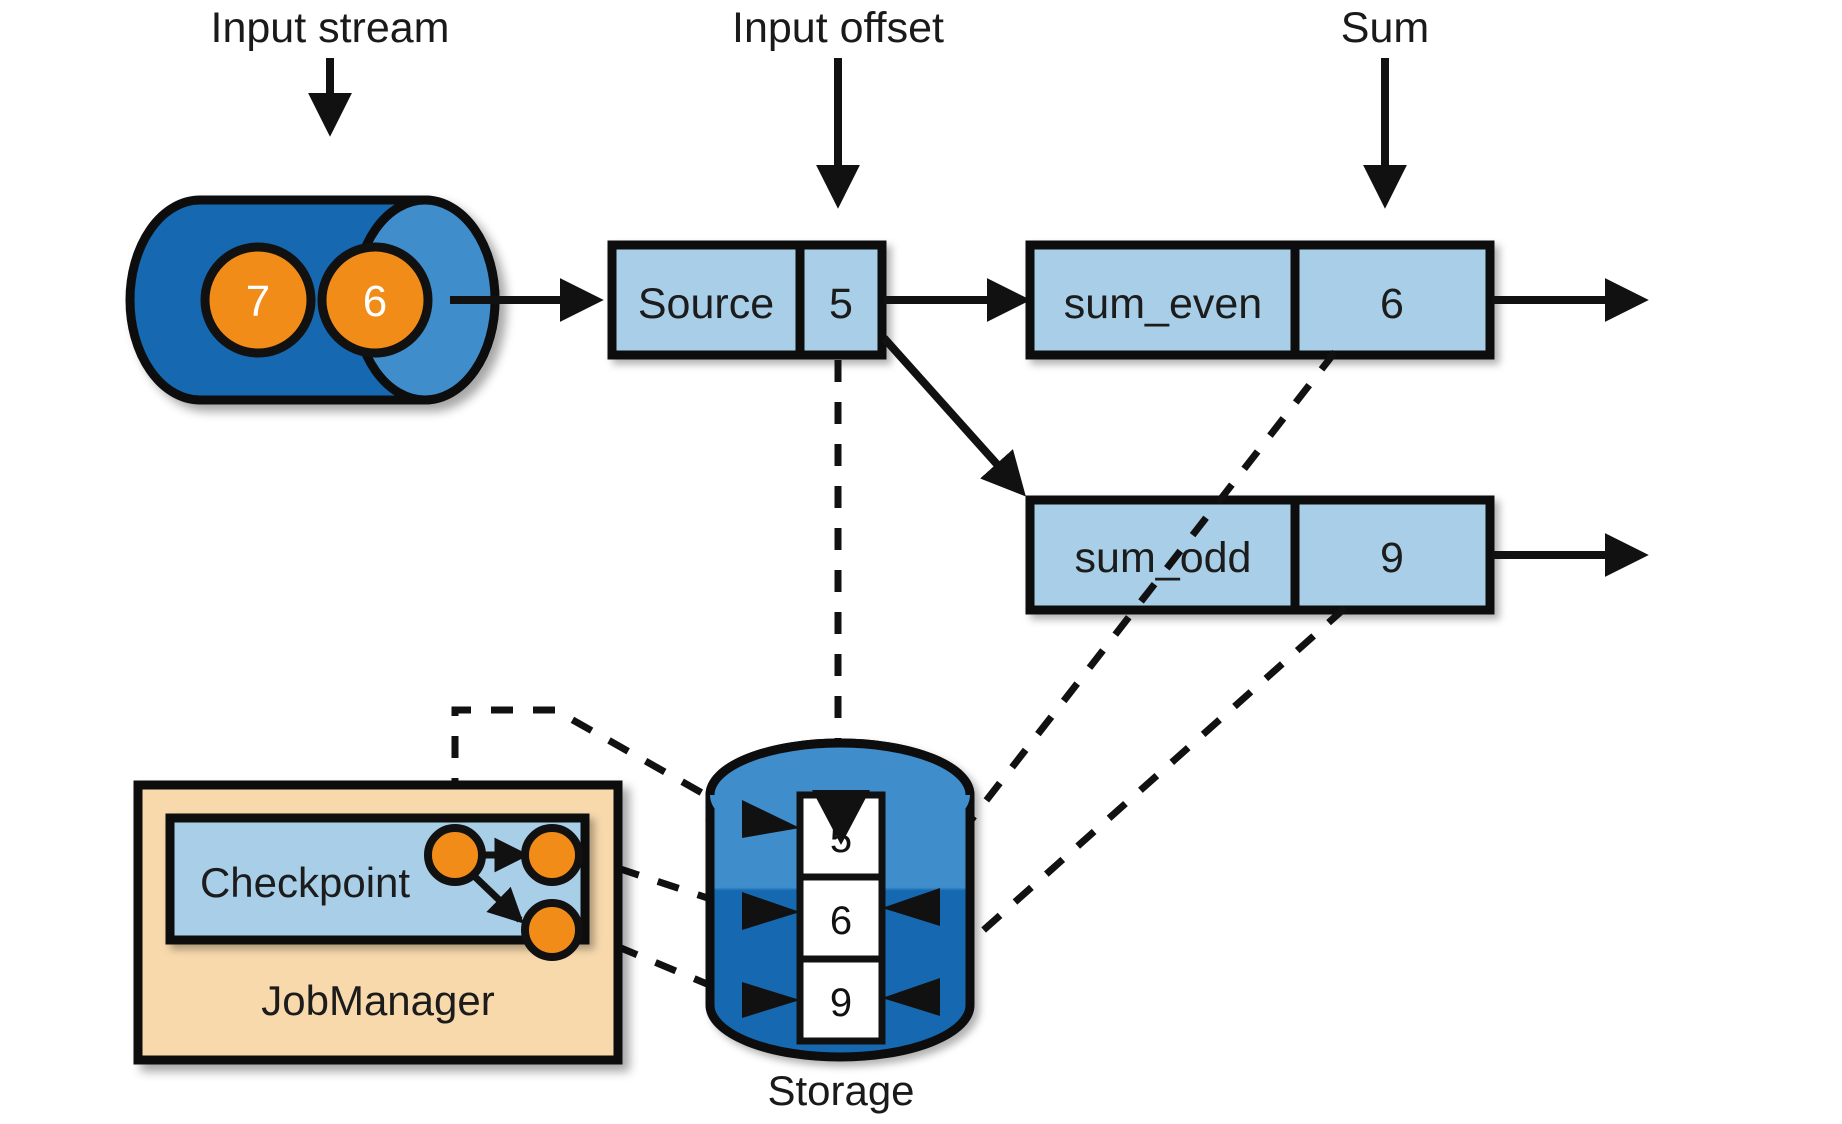 The width and height of the screenshot is (1842, 1124). I want to click on stream-record-1: 6, so click(375, 300).